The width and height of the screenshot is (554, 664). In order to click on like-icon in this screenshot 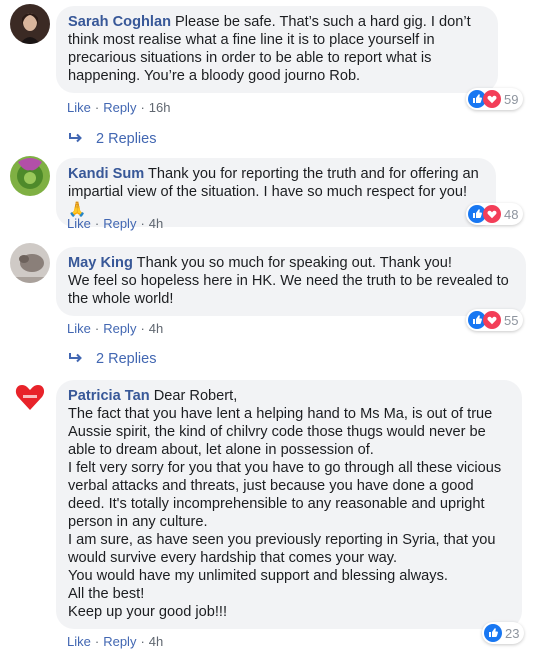, I will do `click(493, 633)`.